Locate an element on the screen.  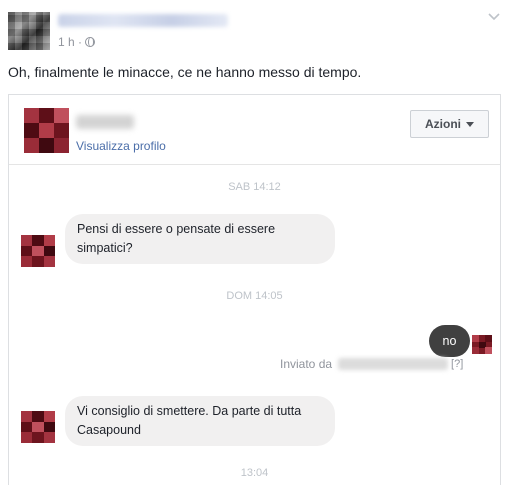
caret-down-icon is located at coordinates (470, 124).